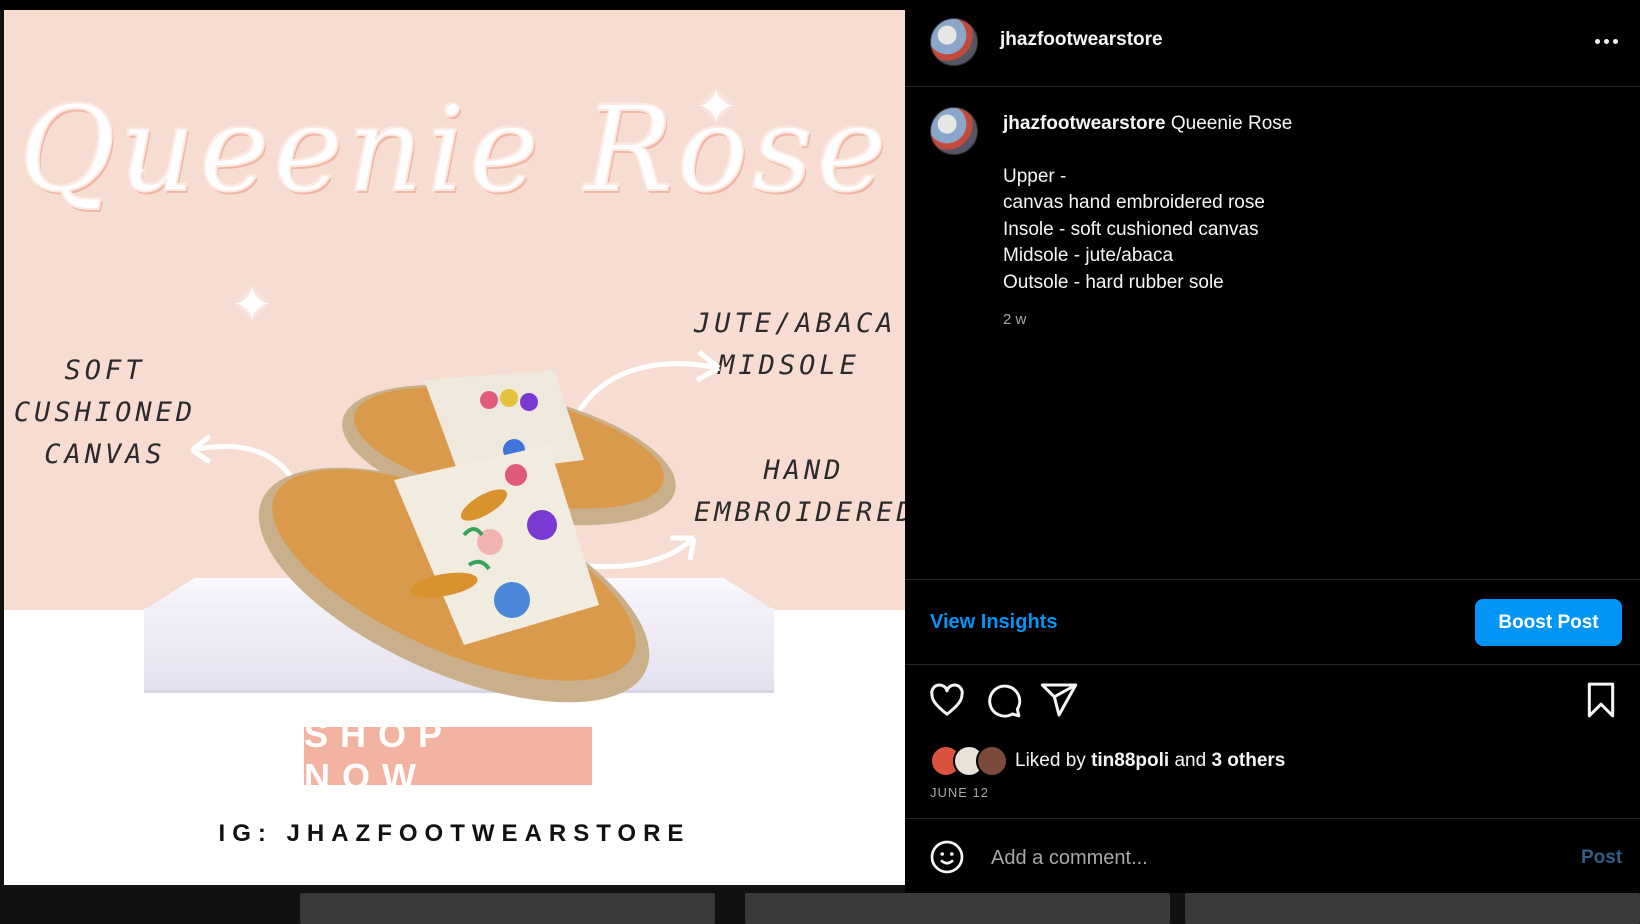 This screenshot has height=924, width=1640. Describe the element at coordinates (1014, 319) in the screenshot. I see `caption-timestamp: 2 w` at that location.